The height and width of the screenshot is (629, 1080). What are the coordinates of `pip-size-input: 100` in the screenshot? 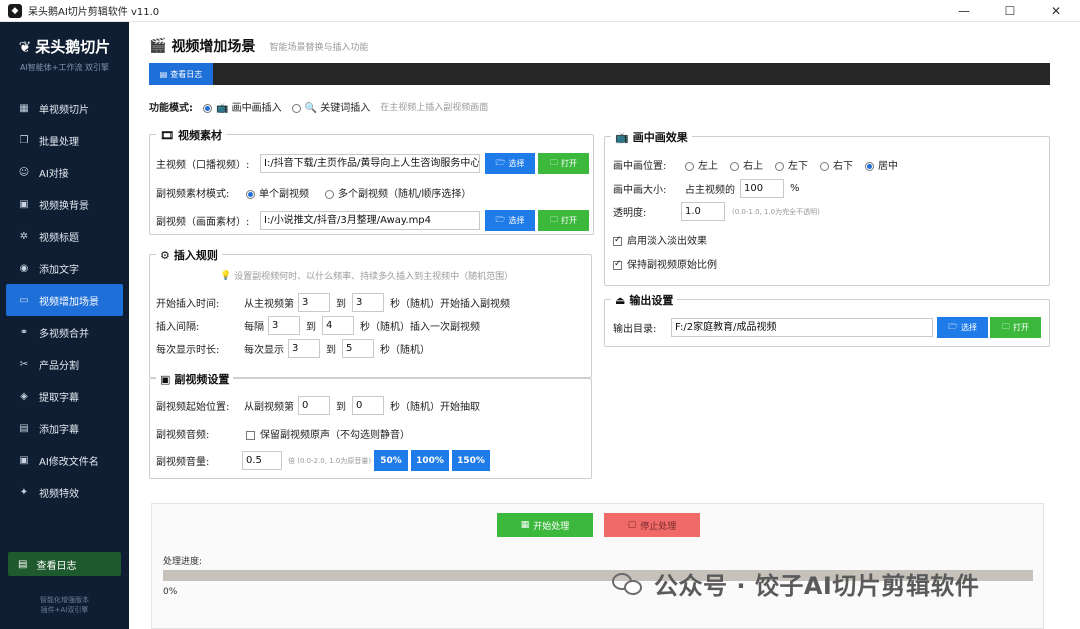 It's located at (762, 188).